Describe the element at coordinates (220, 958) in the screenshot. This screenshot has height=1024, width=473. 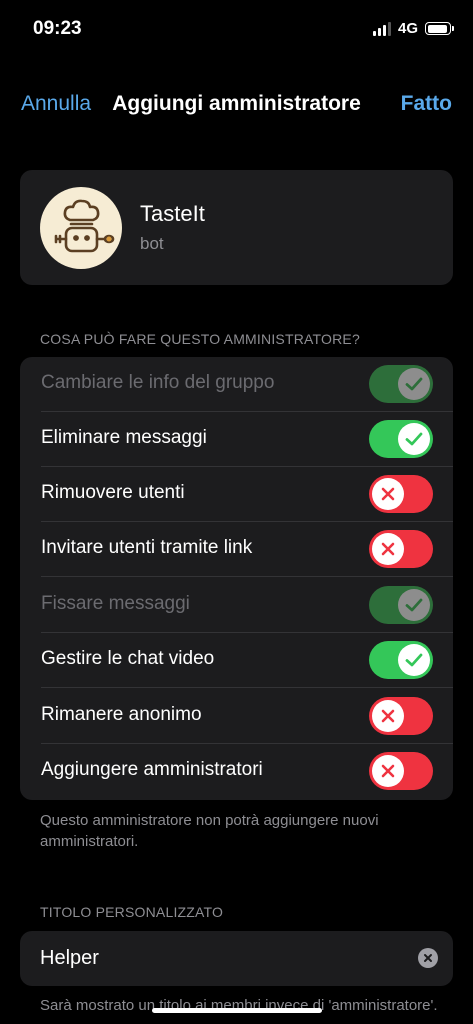
I see `custom-title-input` at that location.